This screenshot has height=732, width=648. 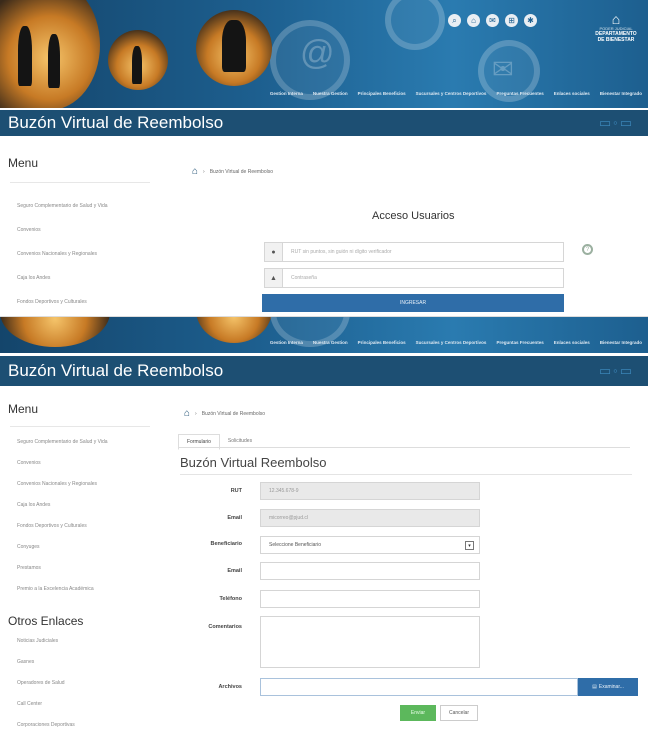 What do you see at coordinates (370, 599) in the screenshot?
I see `telefono-input` at bounding box center [370, 599].